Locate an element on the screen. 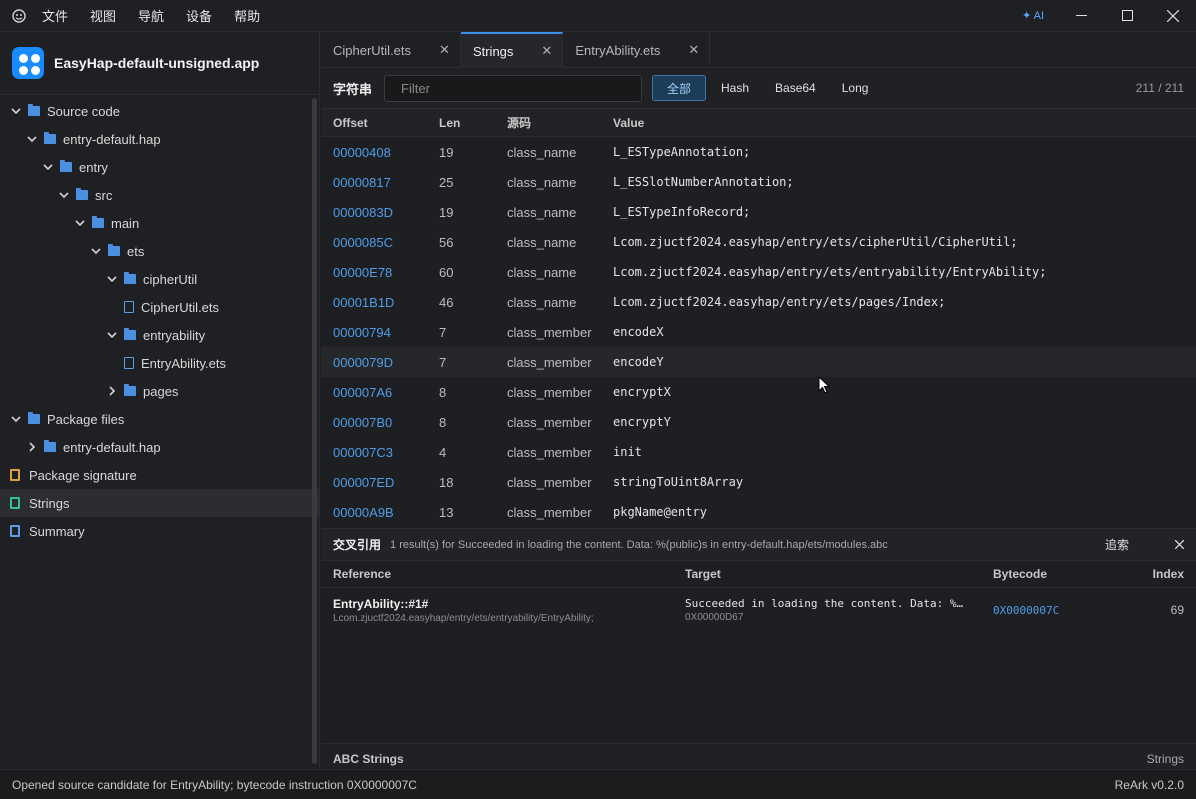  tab-entryability: EntryAbility.ets ✕ is located at coordinates (637, 50).